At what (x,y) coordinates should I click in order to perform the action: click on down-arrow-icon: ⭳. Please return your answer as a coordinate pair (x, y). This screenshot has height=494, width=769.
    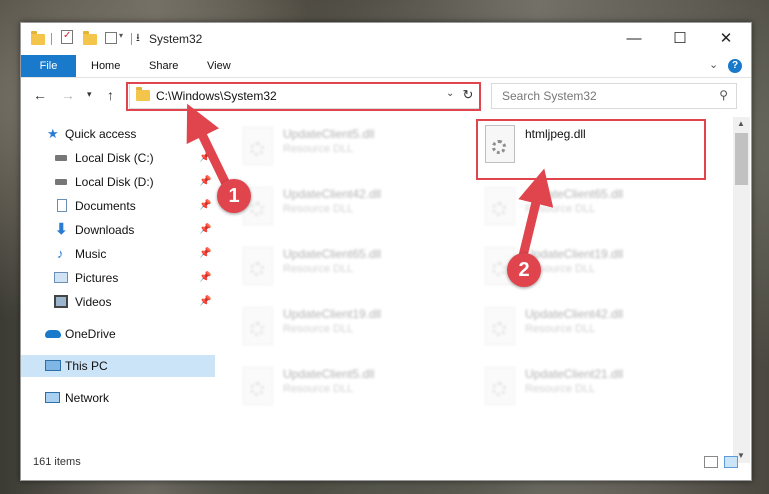
    Looking at the image, I should click on (138, 37).